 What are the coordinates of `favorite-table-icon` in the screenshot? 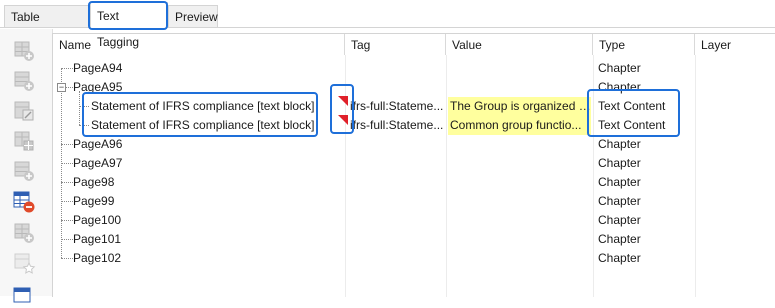 It's located at (24, 263).